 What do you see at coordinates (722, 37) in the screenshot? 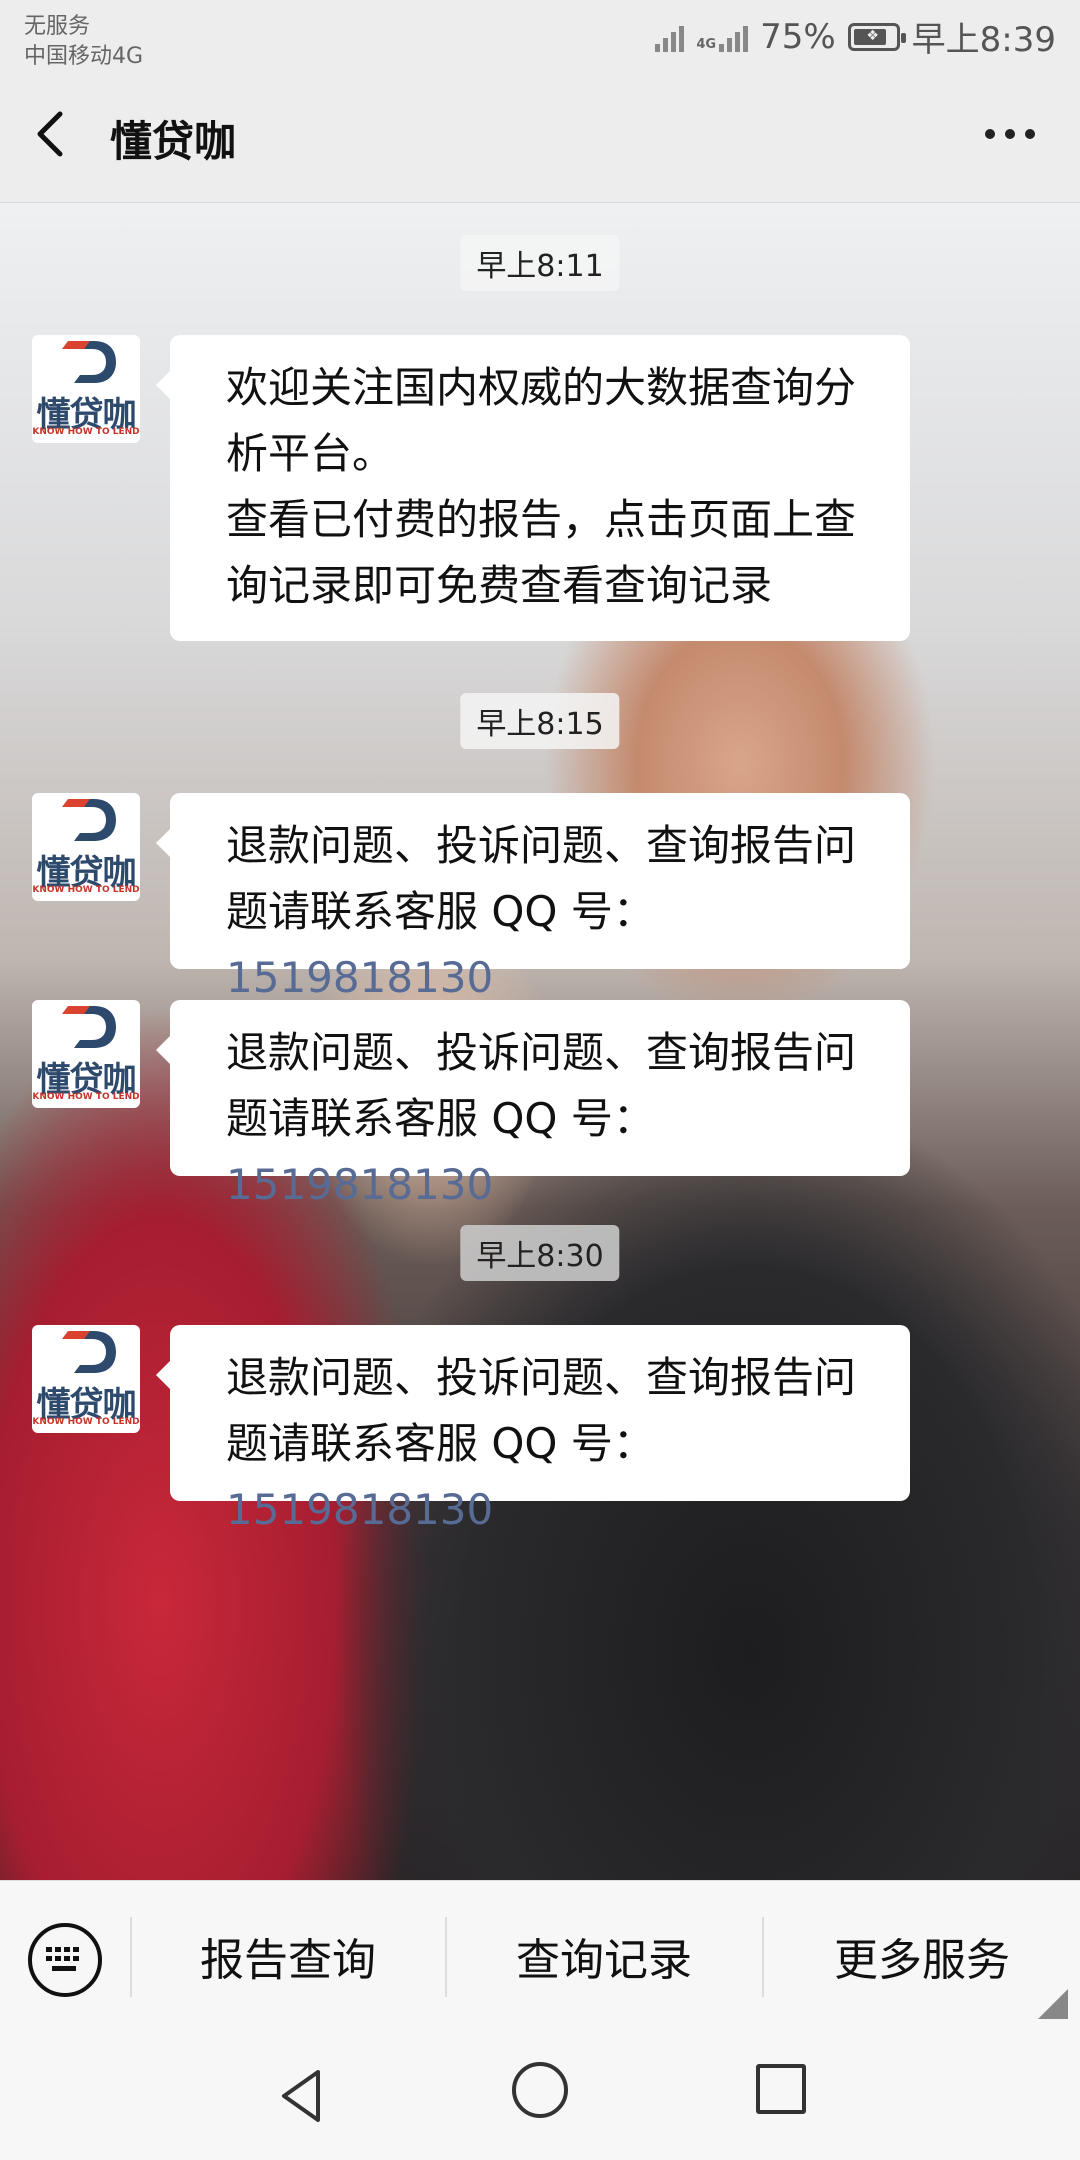
I see `signal-icon-2: 4G` at bounding box center [722, 37].